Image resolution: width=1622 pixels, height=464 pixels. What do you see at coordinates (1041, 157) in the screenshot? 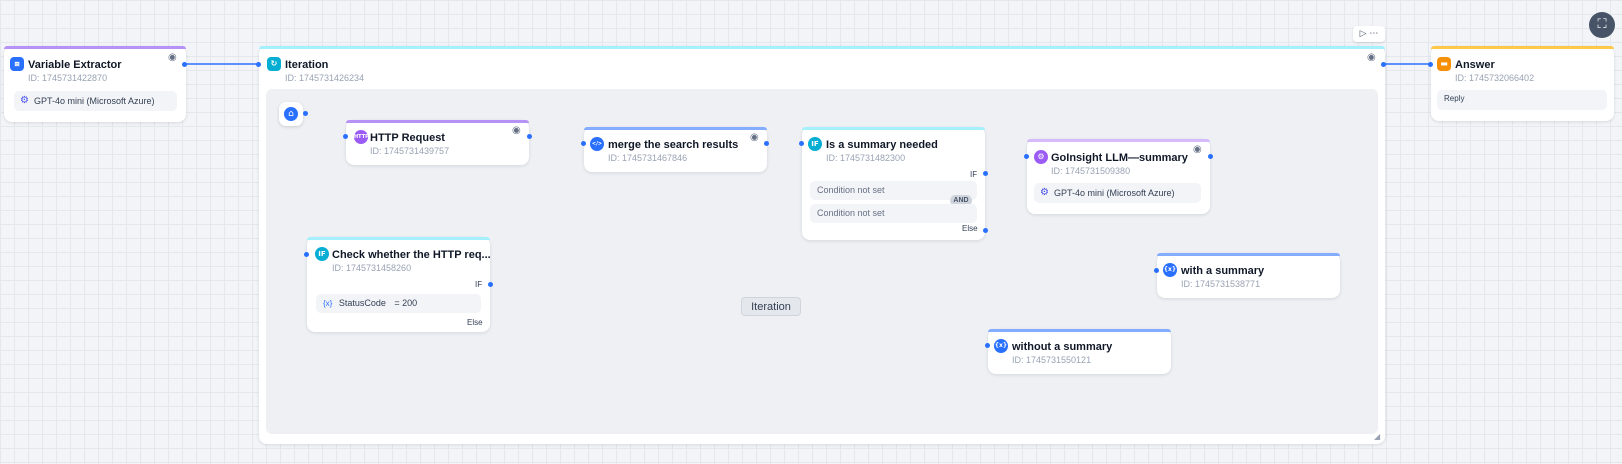
I see `llm-icon: ⚙` at bounding box center [1041, 157].